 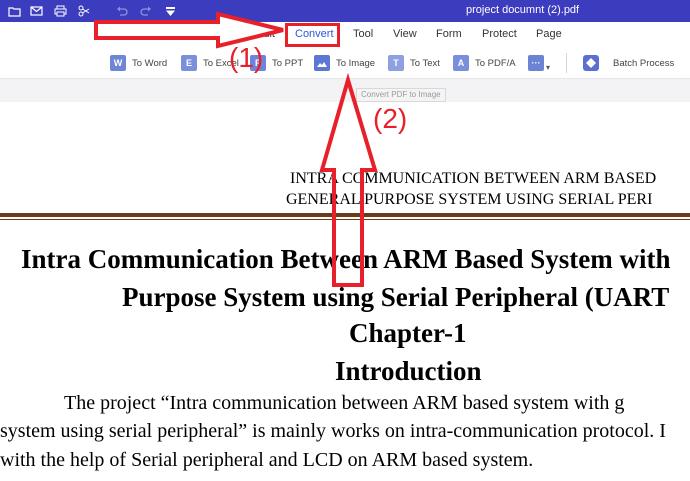 I want to click on excel-icon: E, so click(x=189, y=63).